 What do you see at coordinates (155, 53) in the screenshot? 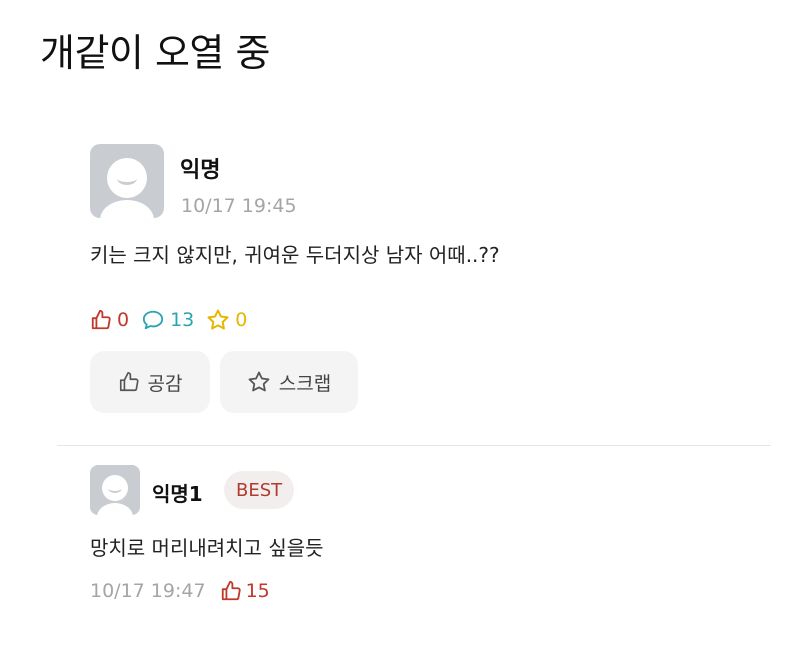
I see `caption: 개같이 오열 중` at bounding box center [155, 53].